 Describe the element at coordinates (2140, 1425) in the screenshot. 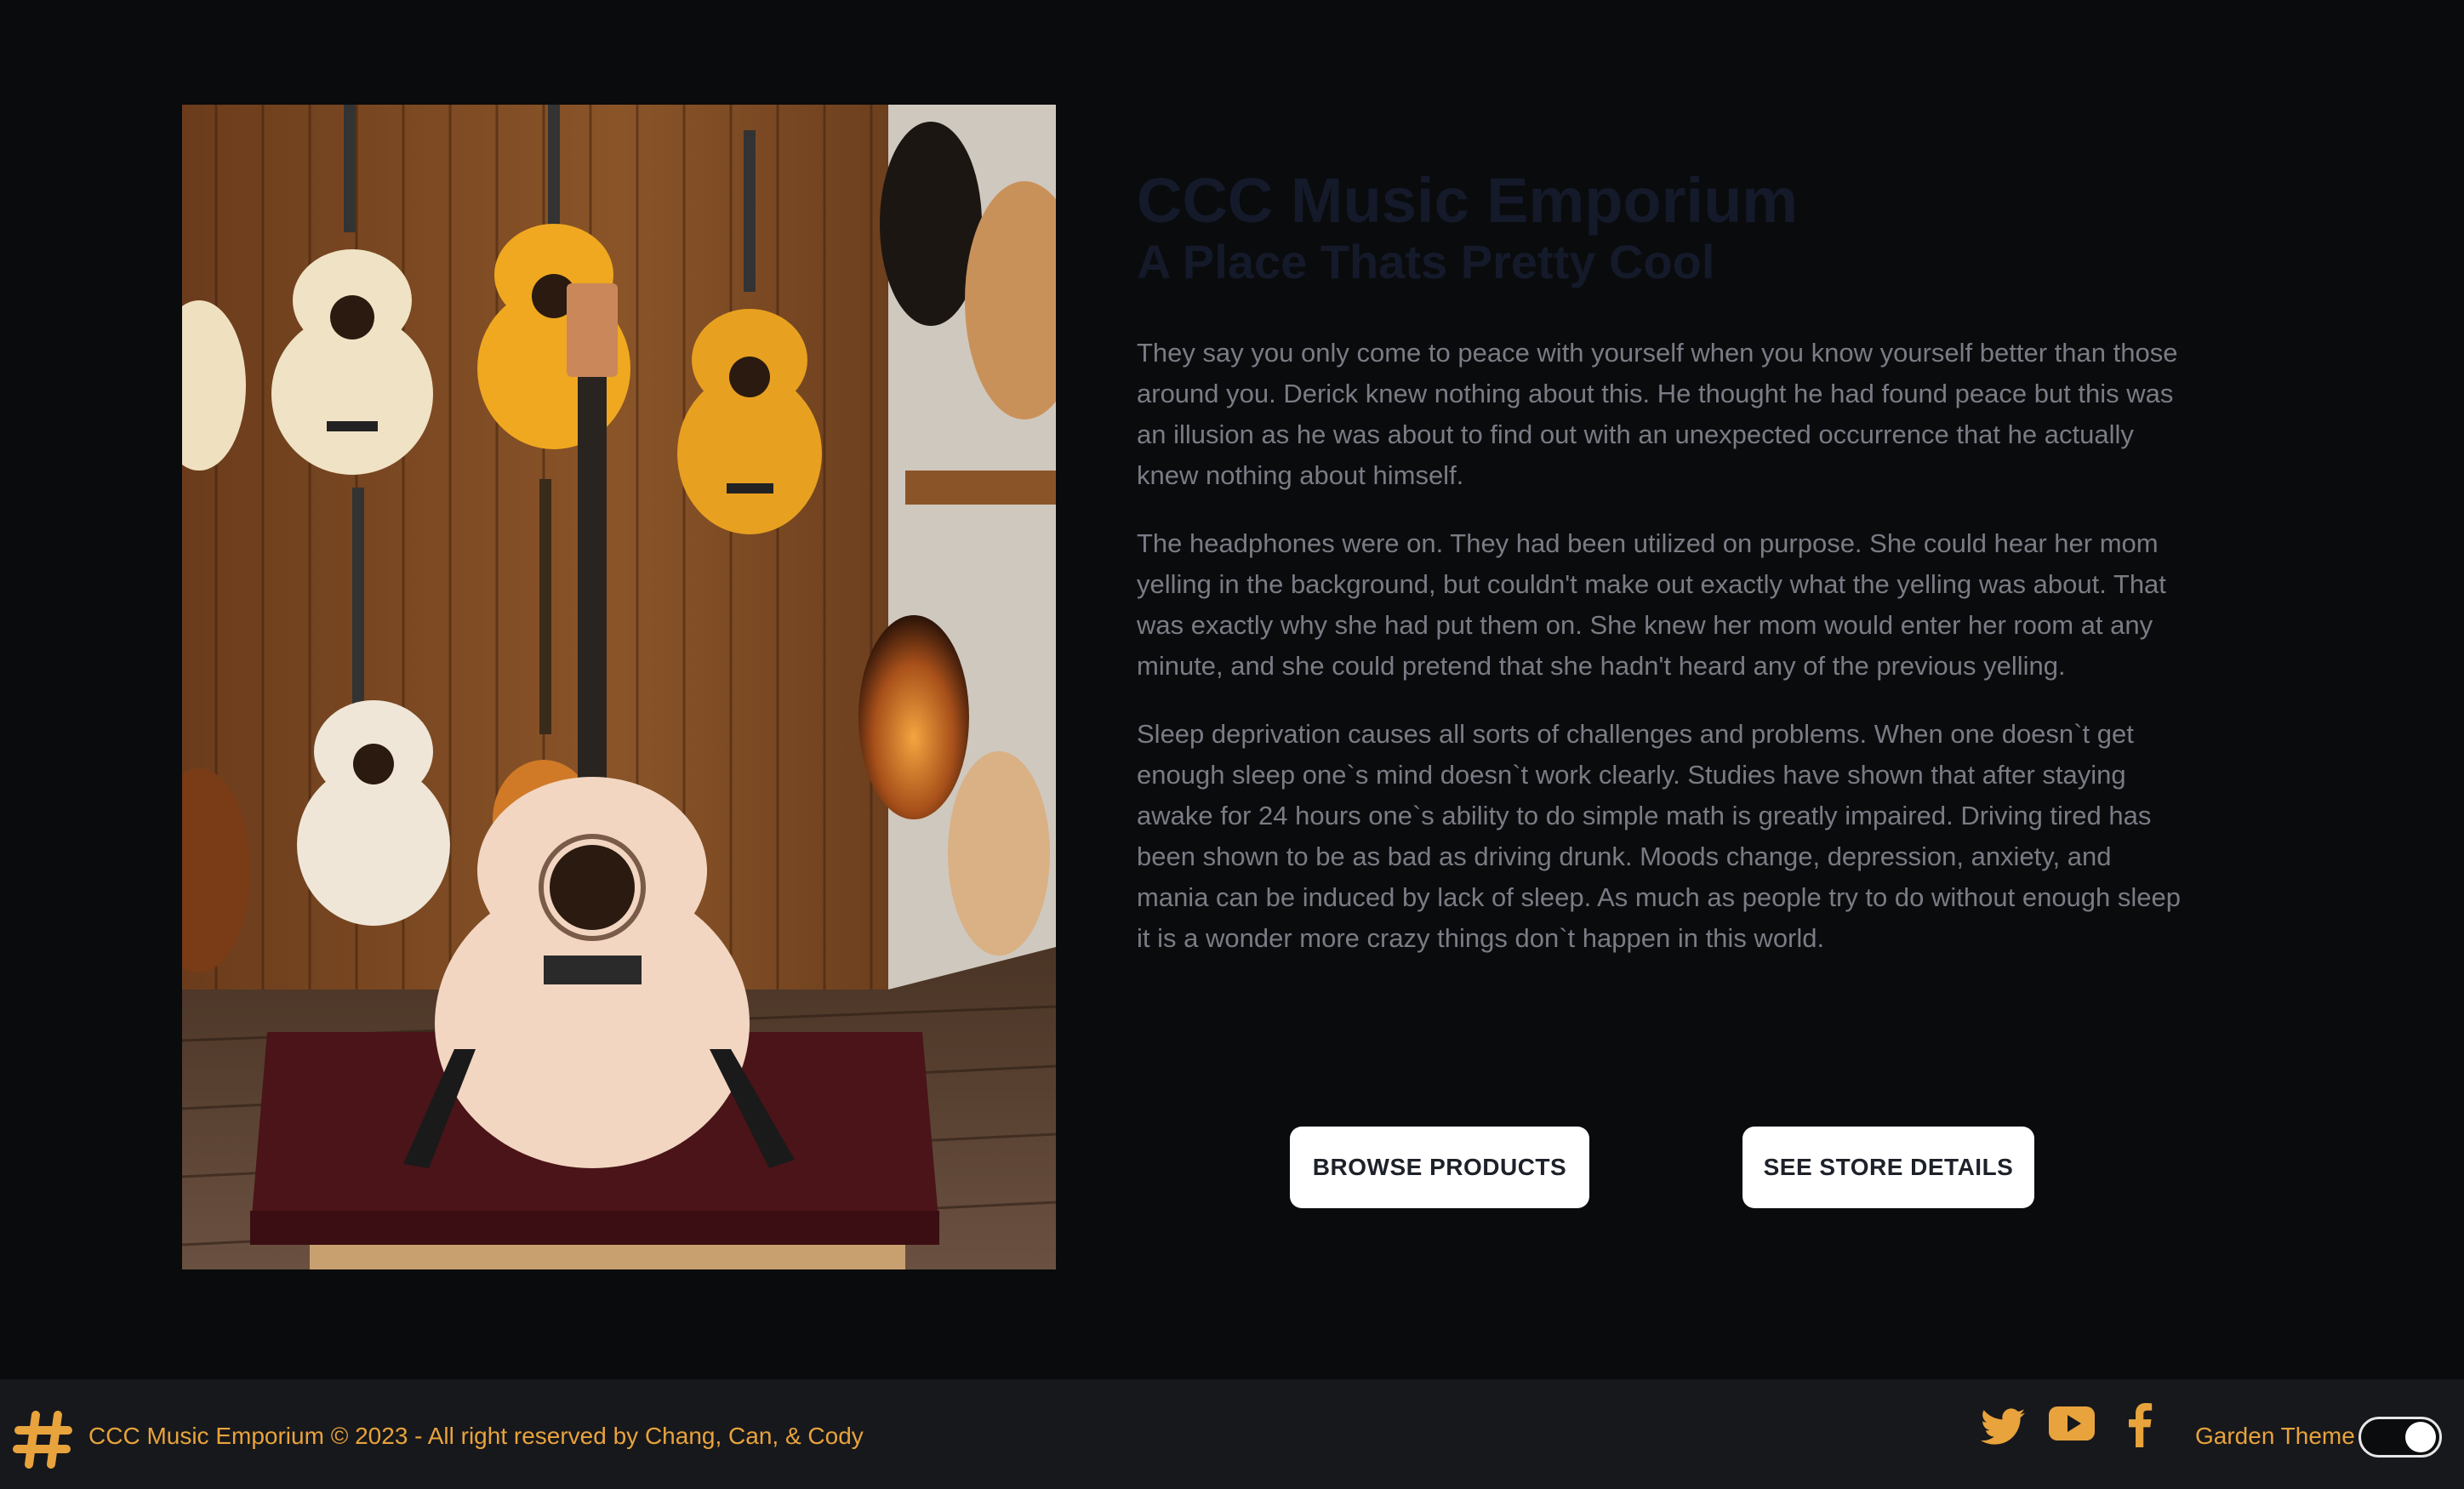

I see `facebook-icon` at that location.